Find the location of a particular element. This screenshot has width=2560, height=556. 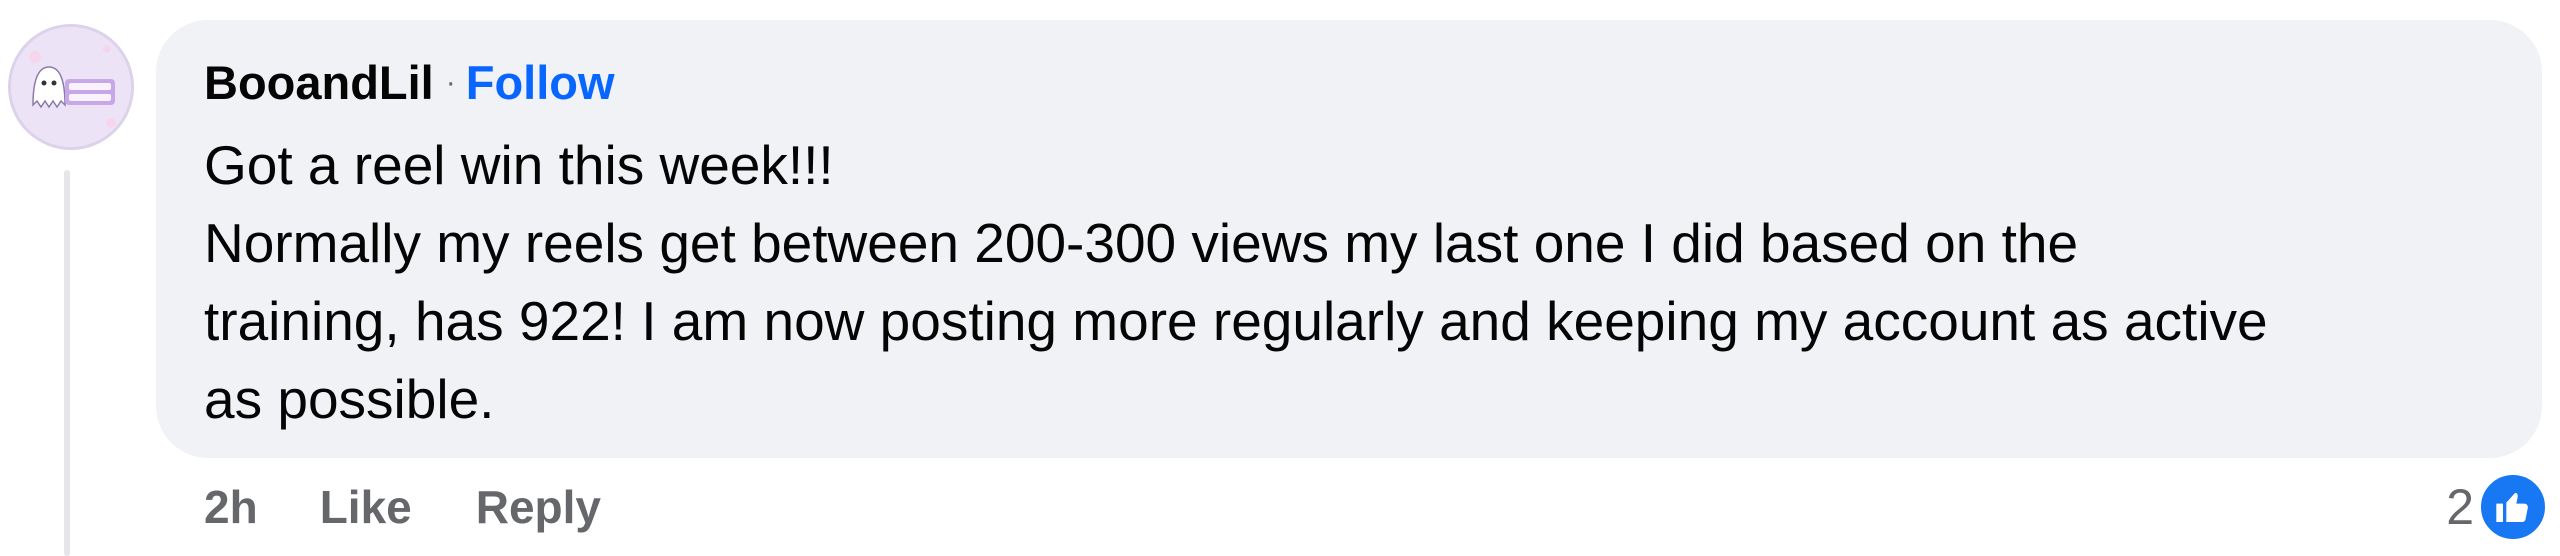

ghost-logo-icon is located at coordinates (71, 87).